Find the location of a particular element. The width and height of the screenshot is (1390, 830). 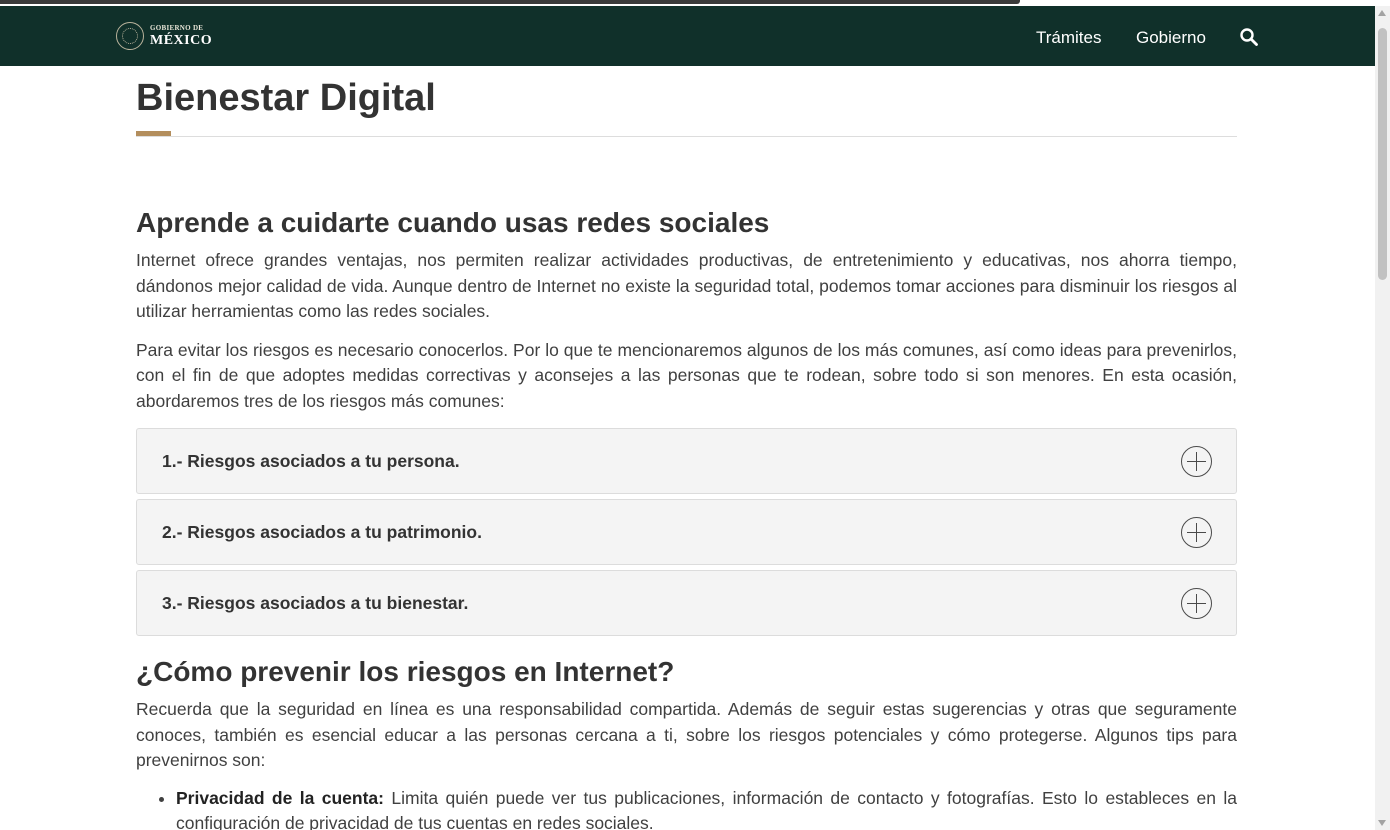

scrollbar-thumb is located at coordinates (1382, 154).